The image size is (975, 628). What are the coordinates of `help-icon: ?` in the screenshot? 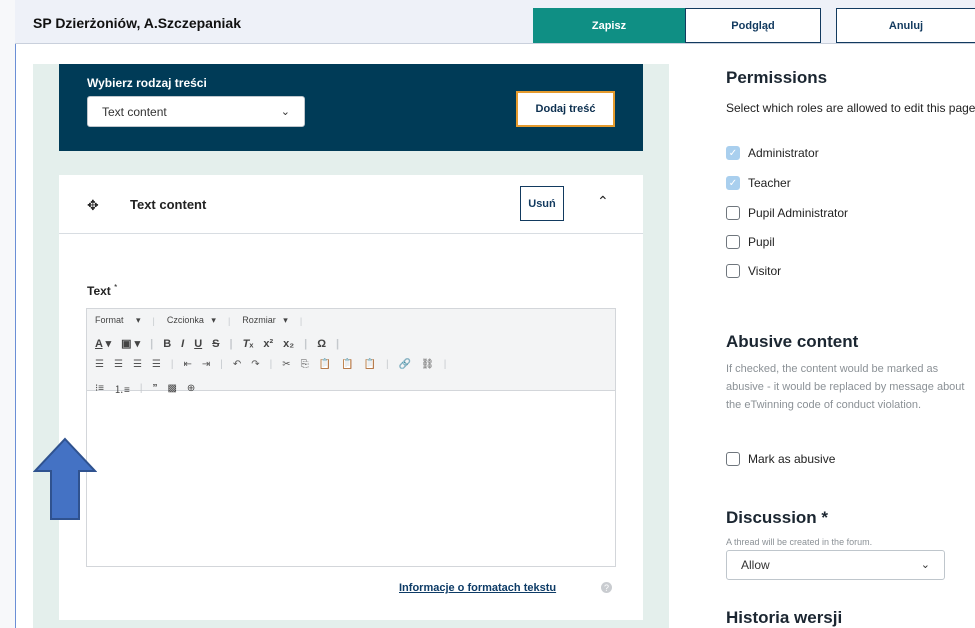 It's located at (606, 587).